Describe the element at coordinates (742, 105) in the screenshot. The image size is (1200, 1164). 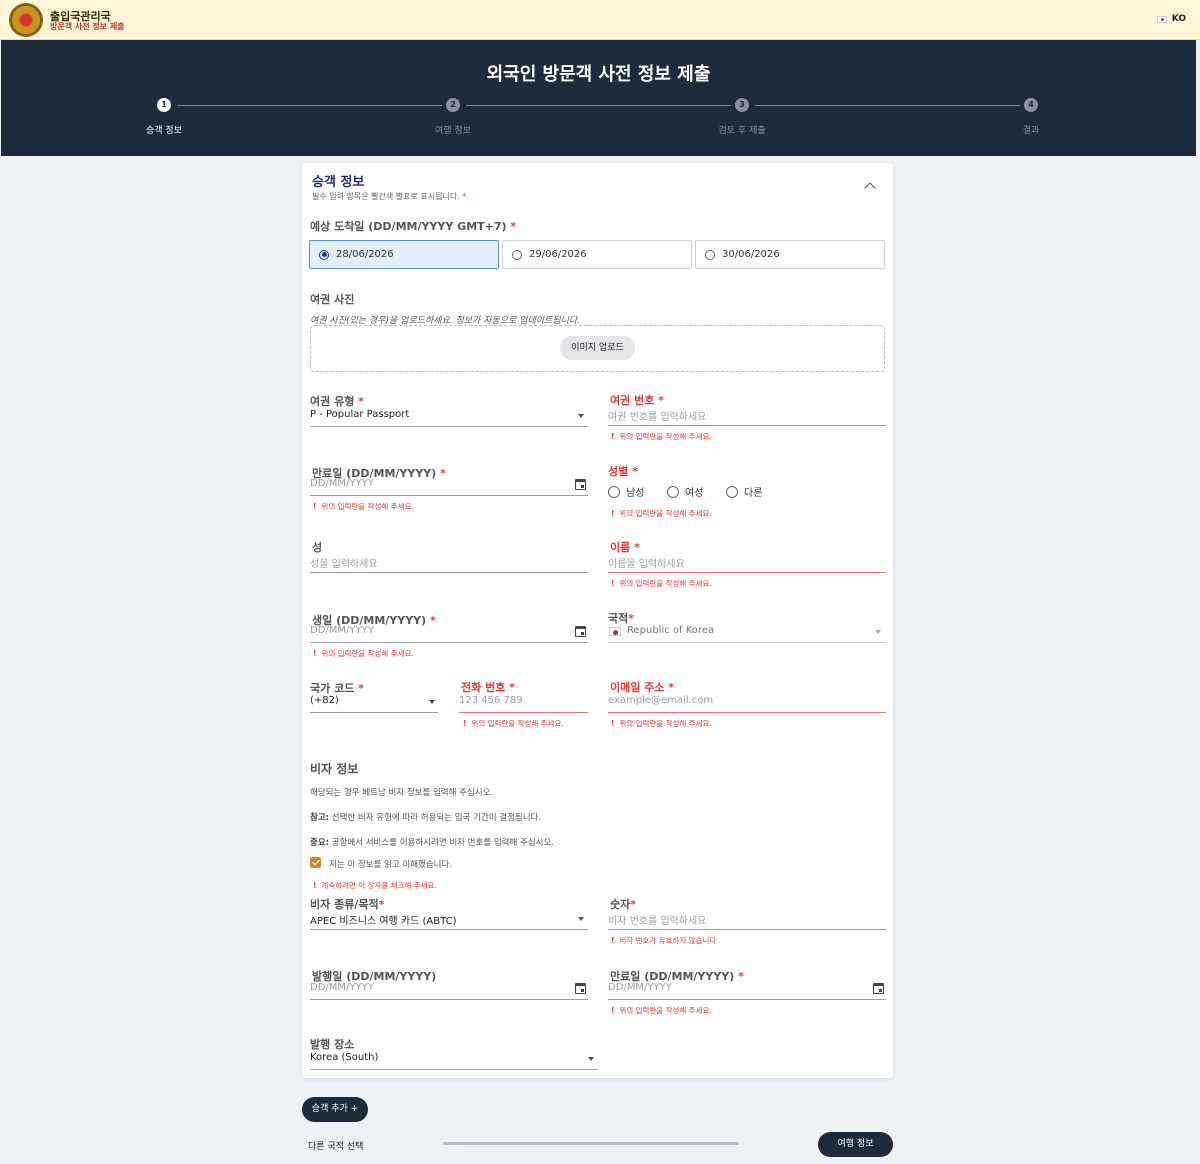
I see `step-3-dot: 3` at that location.